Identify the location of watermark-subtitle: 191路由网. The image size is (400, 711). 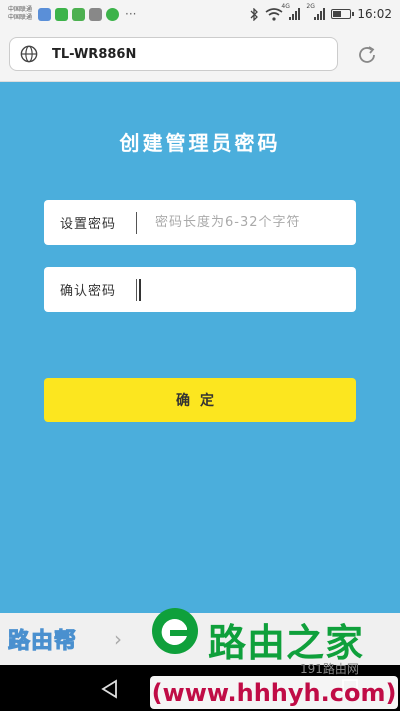
(329, 669).